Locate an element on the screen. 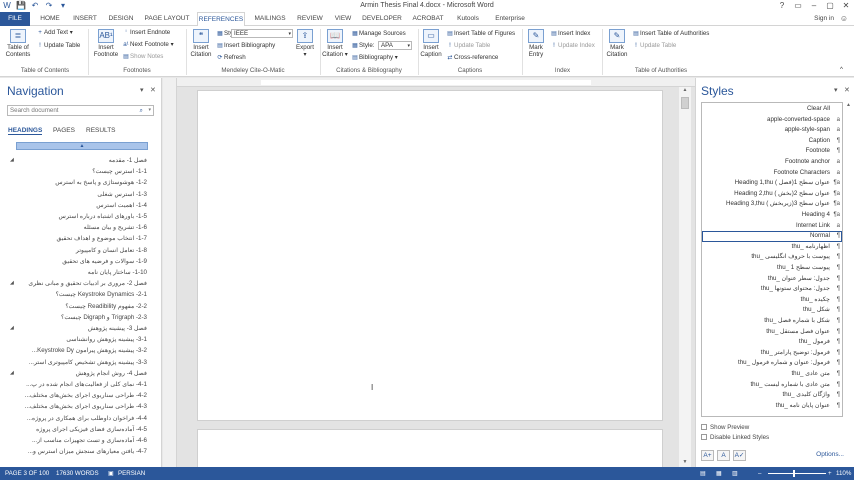 This screenshot has height=480, width=854. tab-results: RESULTS is located at coordinates (101, 130).